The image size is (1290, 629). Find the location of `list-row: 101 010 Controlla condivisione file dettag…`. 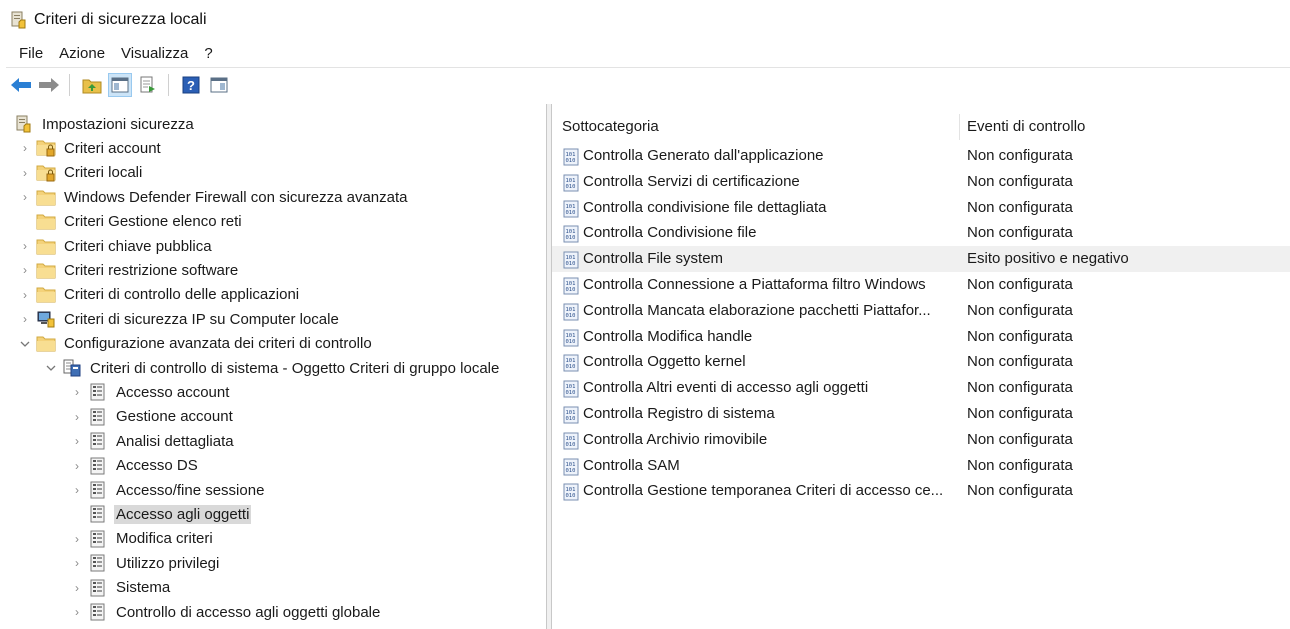

list-row: 101 010 Controlla condivisione file dettag… is located at coordinates (921, 208).